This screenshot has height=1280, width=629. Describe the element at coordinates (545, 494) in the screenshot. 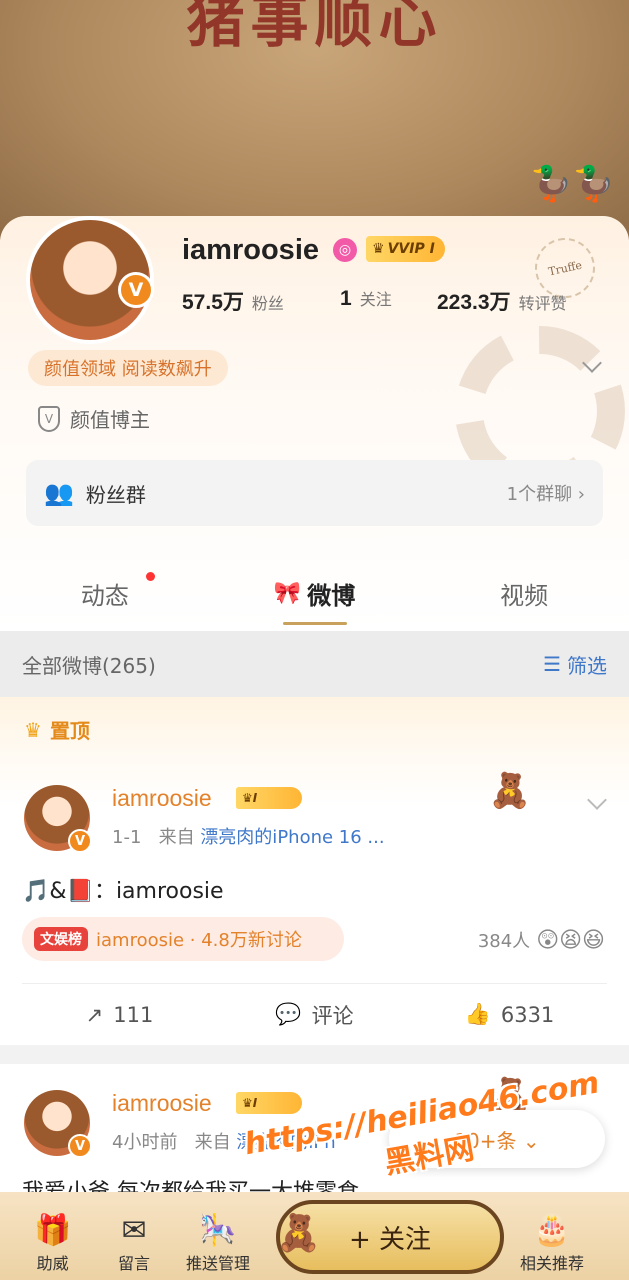

I see `fans-group-count: 1个群聊 ›` at that location.